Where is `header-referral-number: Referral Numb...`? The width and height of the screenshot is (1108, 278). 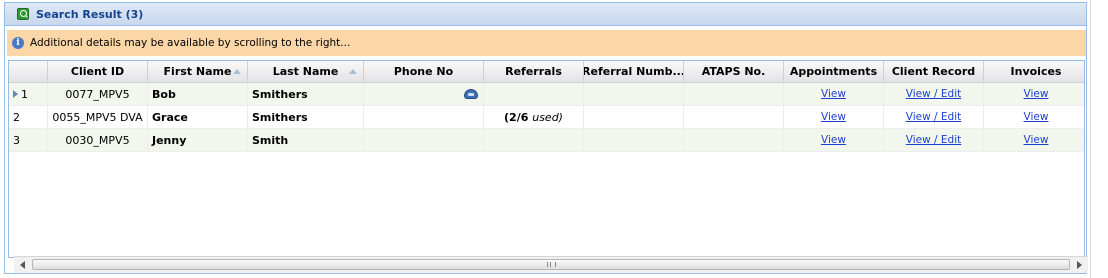
header-referral-number: Referral Numb... is located at coordinates (634, 71).